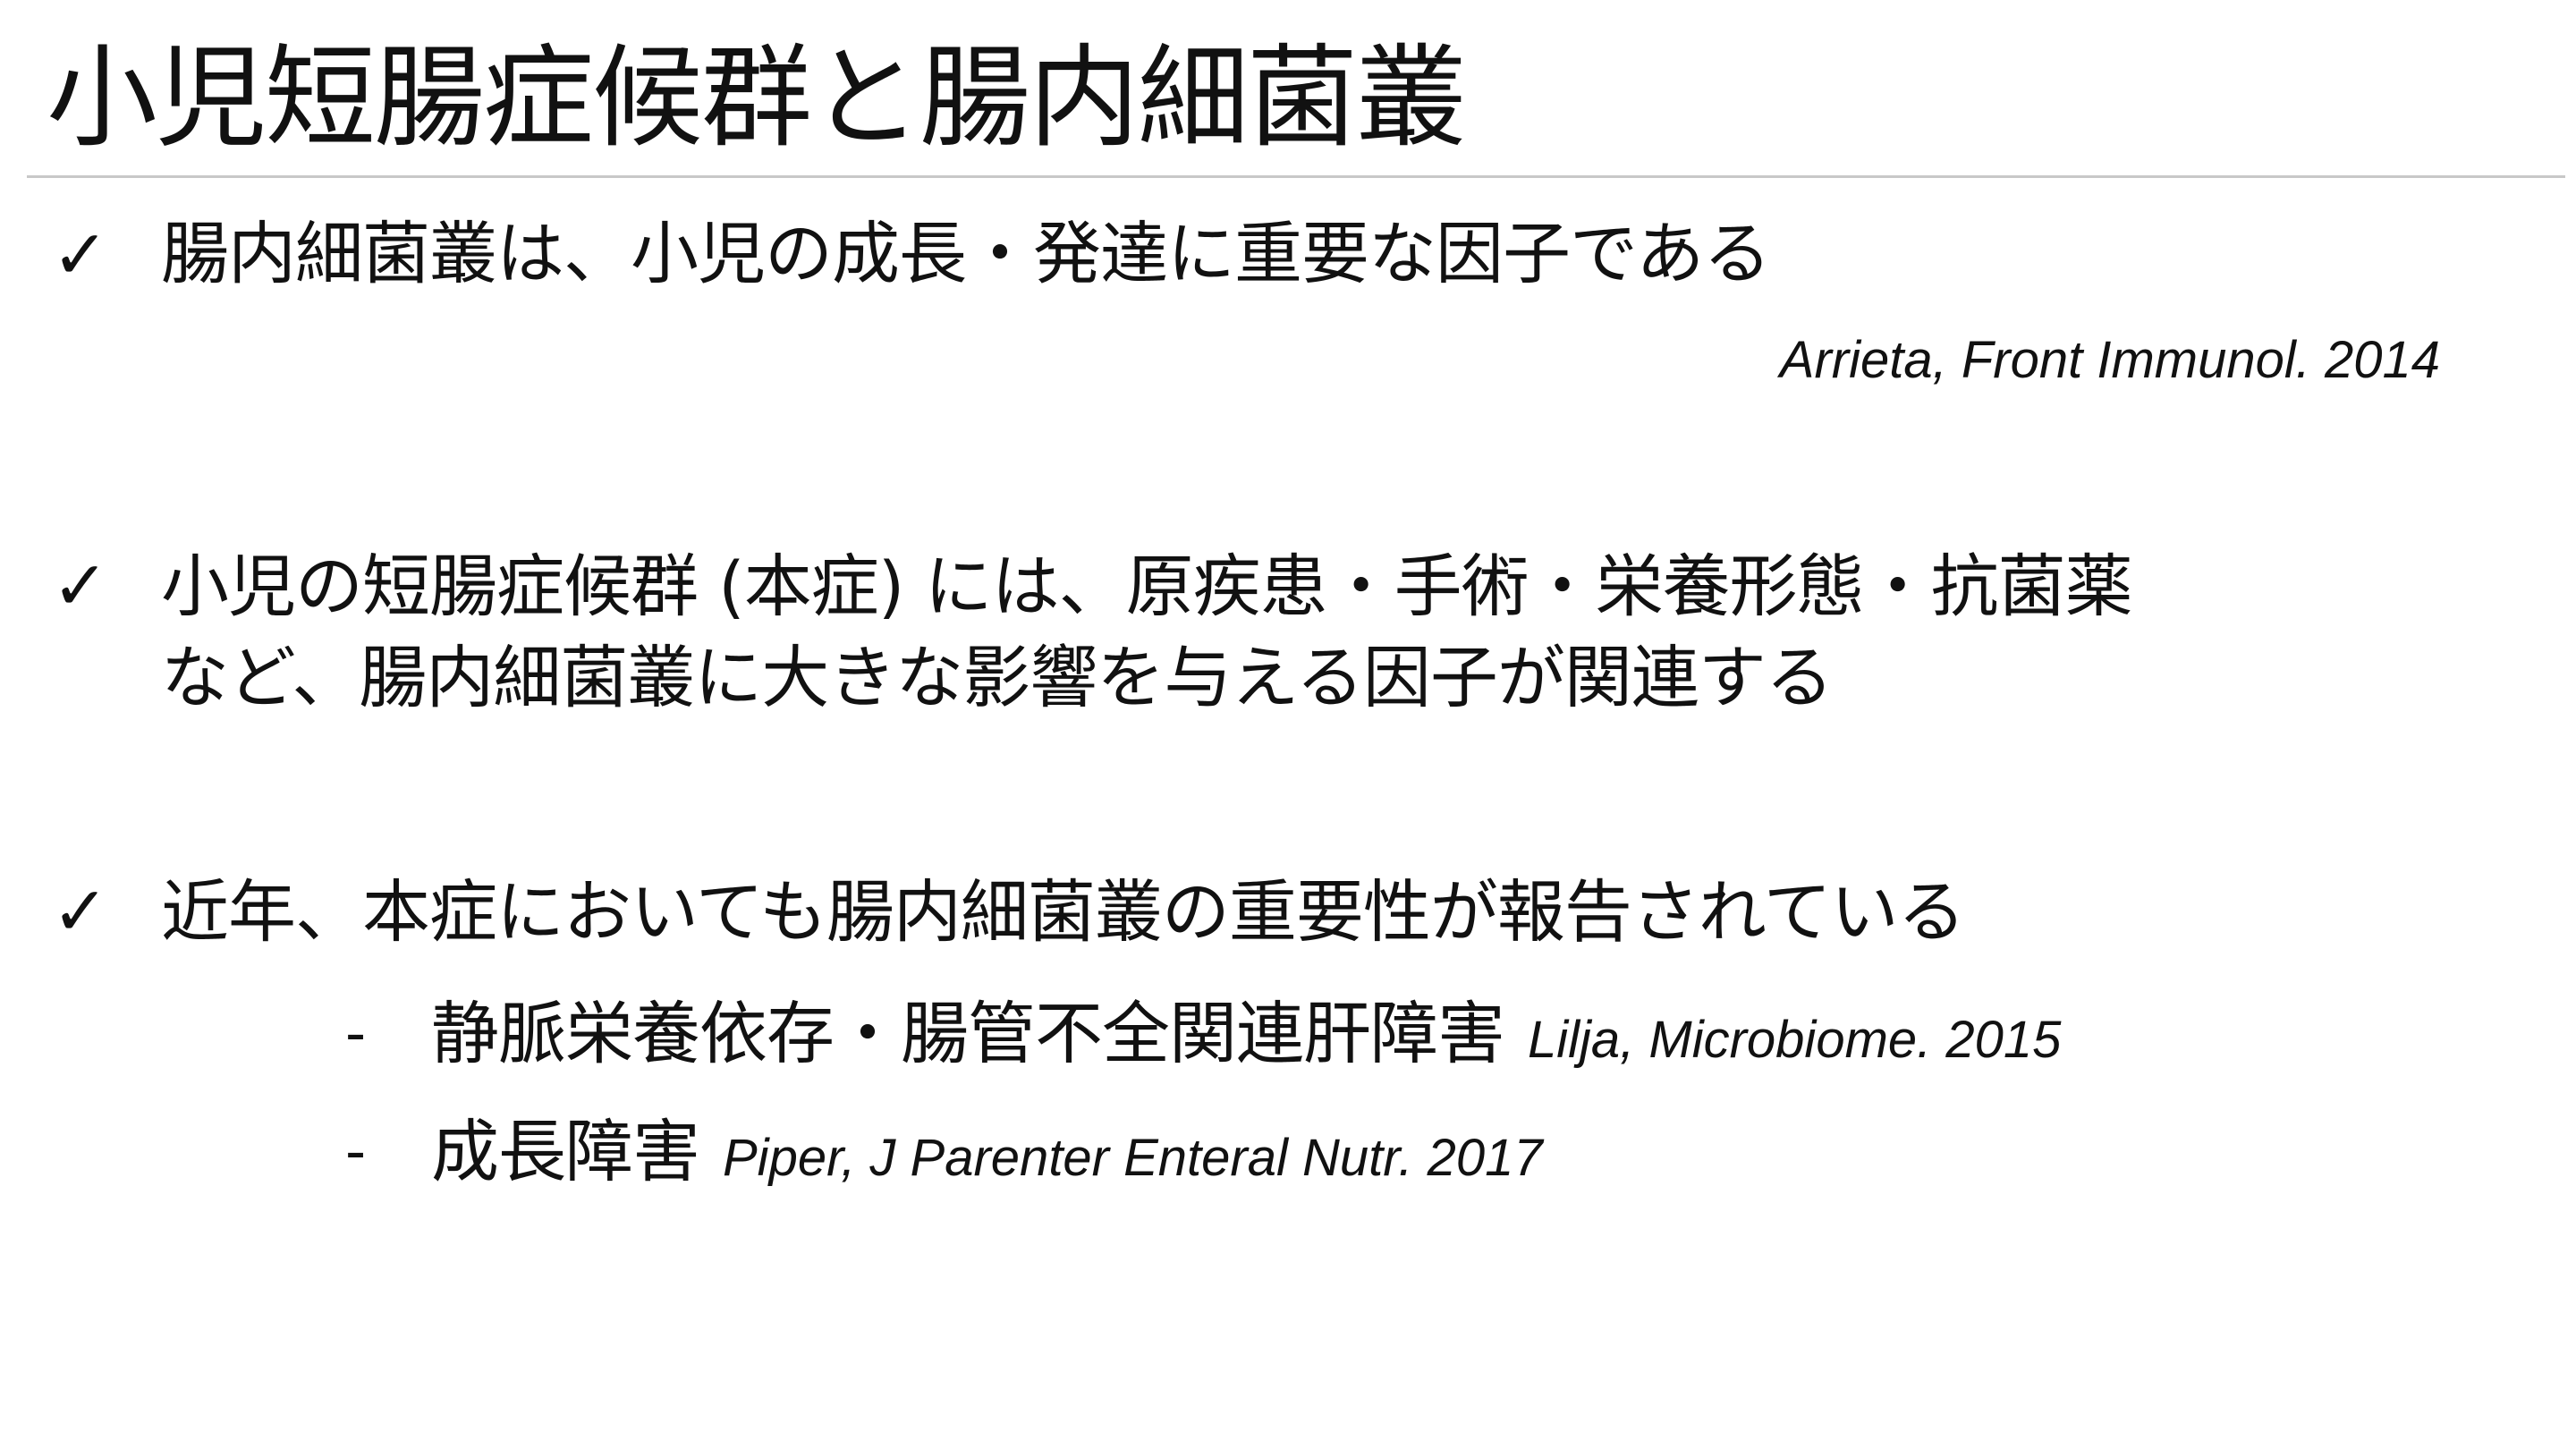 Image resolution: width=2576 pixels, height=1449 pixels. What do you see at coordinates (966, 253) in the screenshot?
I see `bullet-1-line-1: 腸内細菌叢は、小児の成長・発達に重要な因子である` at bounding box center [966, 253].